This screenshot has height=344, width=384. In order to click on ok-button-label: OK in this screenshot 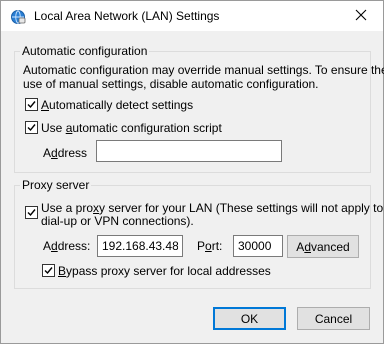, I will do `click(249, 318)`.